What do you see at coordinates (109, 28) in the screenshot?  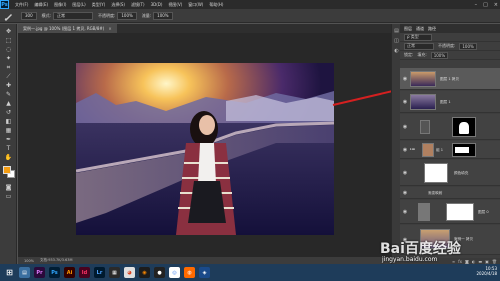 I see `document-close-icon: ×` at bounding box center [109, 28].